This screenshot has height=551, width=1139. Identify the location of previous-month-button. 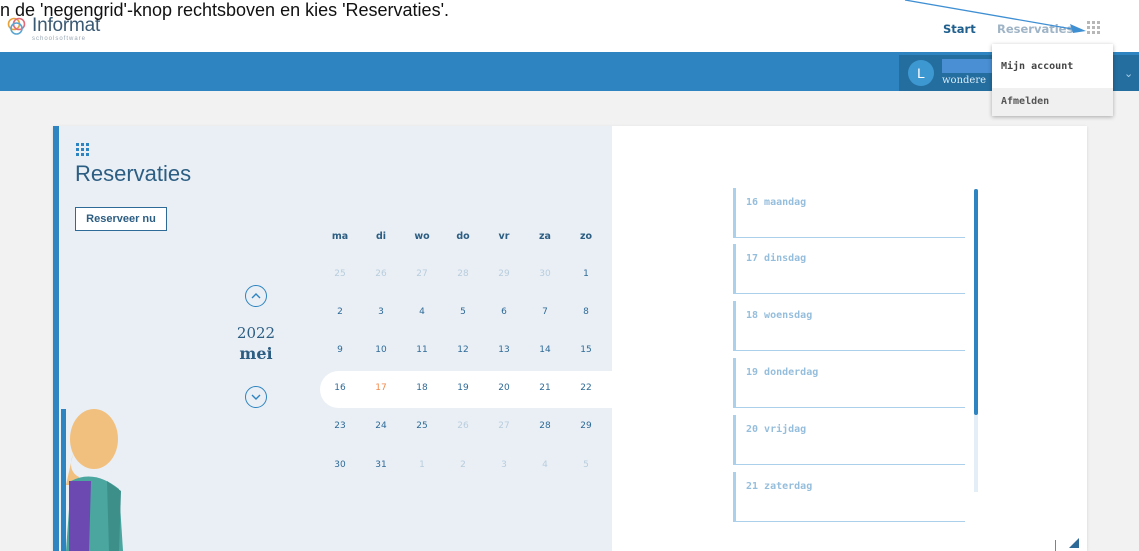
(256, 296).